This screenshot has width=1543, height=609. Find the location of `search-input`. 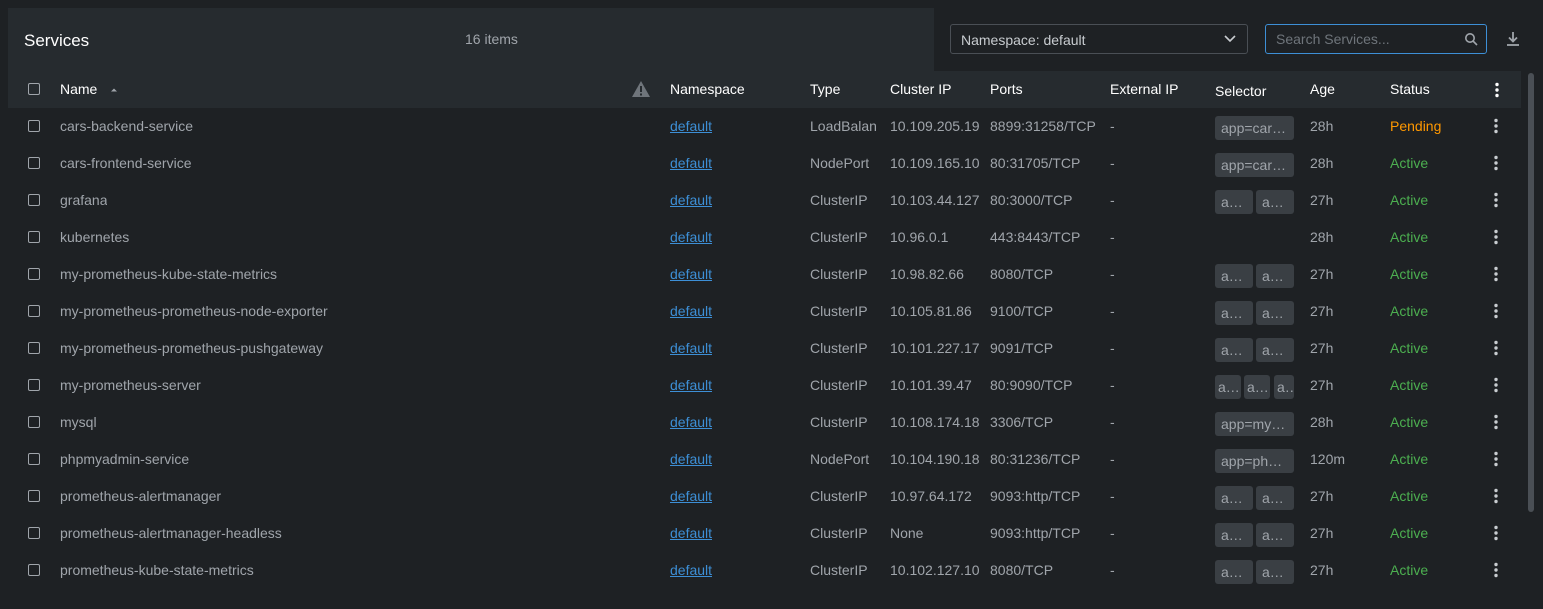

search-input is located at coordinates (1361, 39).